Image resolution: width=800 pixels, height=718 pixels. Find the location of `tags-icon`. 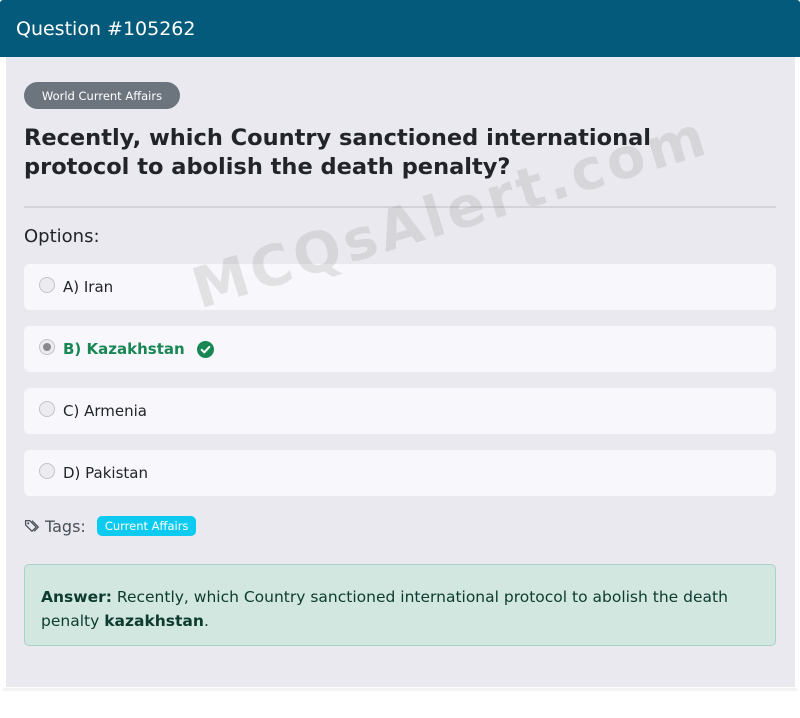

tags-icon is located at coordinates (32, 526).